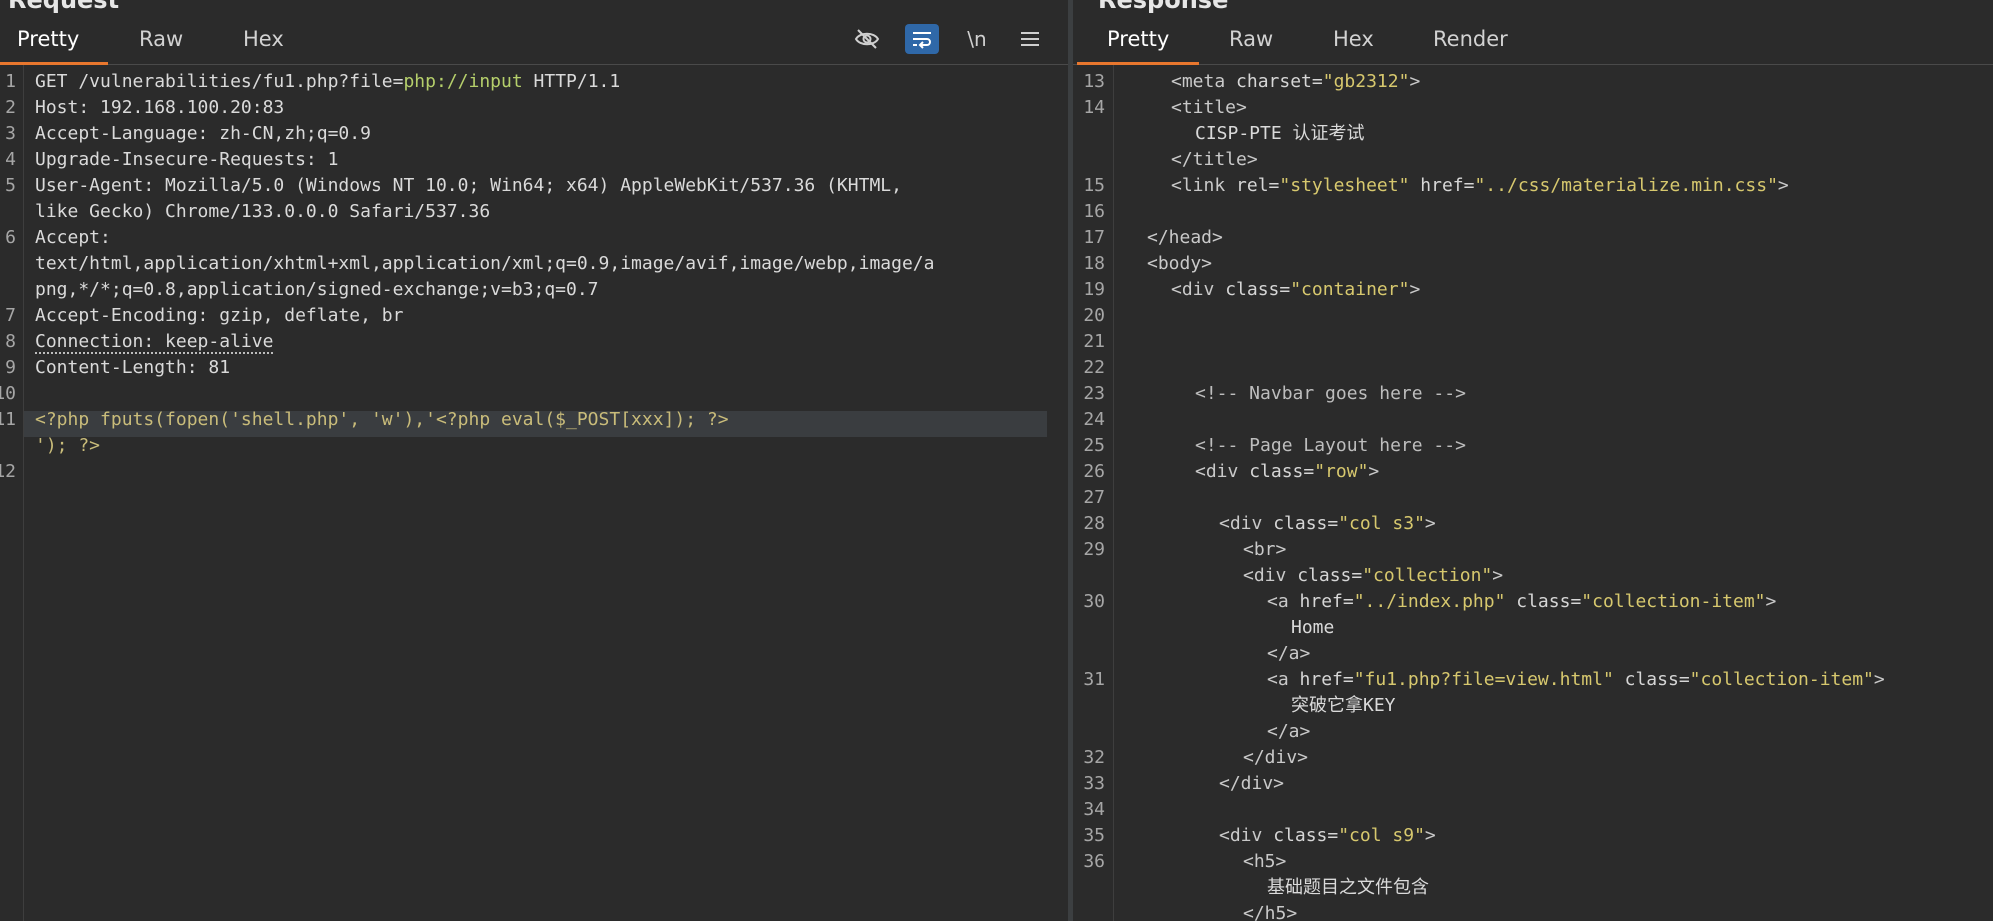 The image size is (1993, 921). I want to click on code-div-col-s3: <div class="col s3">, so click(1327, 524).